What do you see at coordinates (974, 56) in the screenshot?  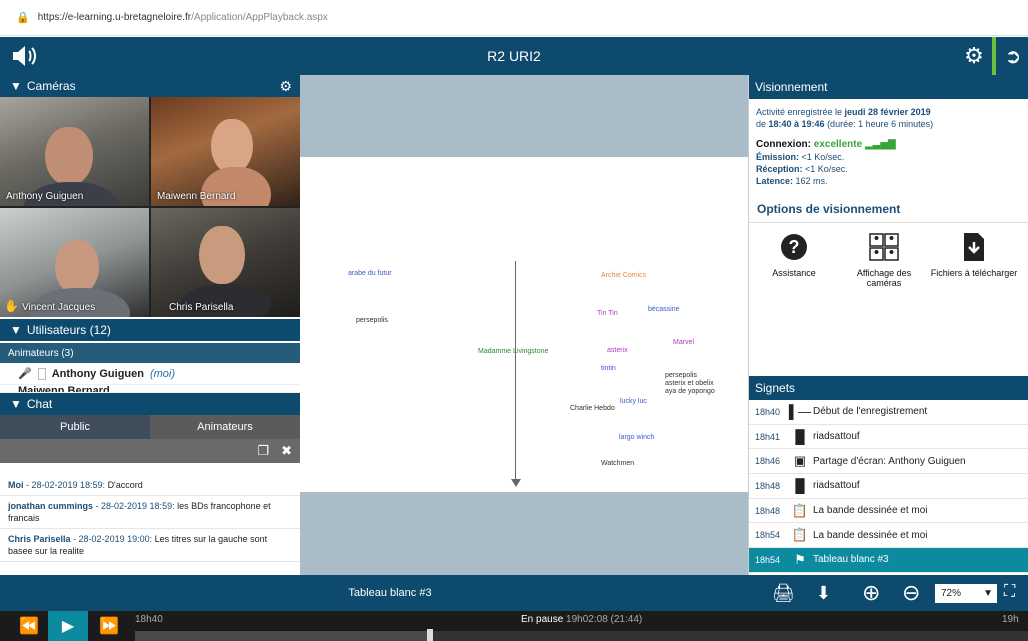 I see `settings-gear-icon: ⚙` at bounding box center [974, 56].